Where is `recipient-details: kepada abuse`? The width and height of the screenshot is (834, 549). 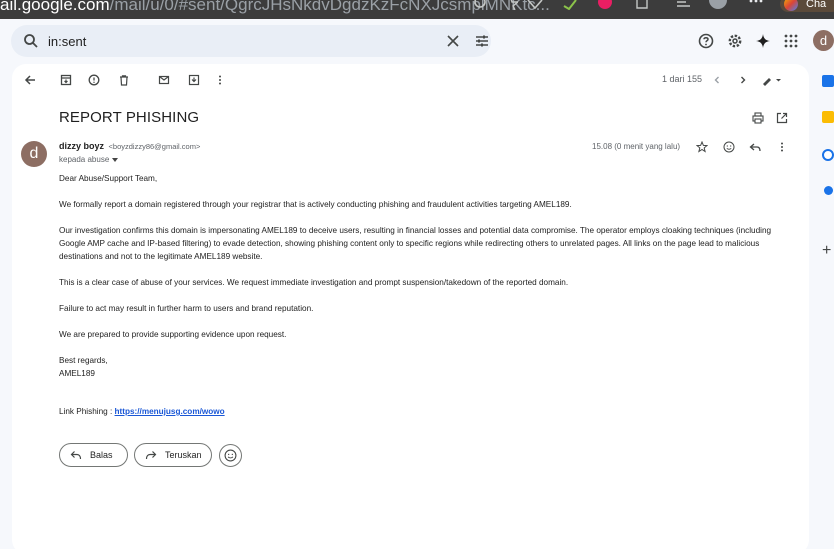 recipient-details: kepada abuse is located at coordinates (89, 159).